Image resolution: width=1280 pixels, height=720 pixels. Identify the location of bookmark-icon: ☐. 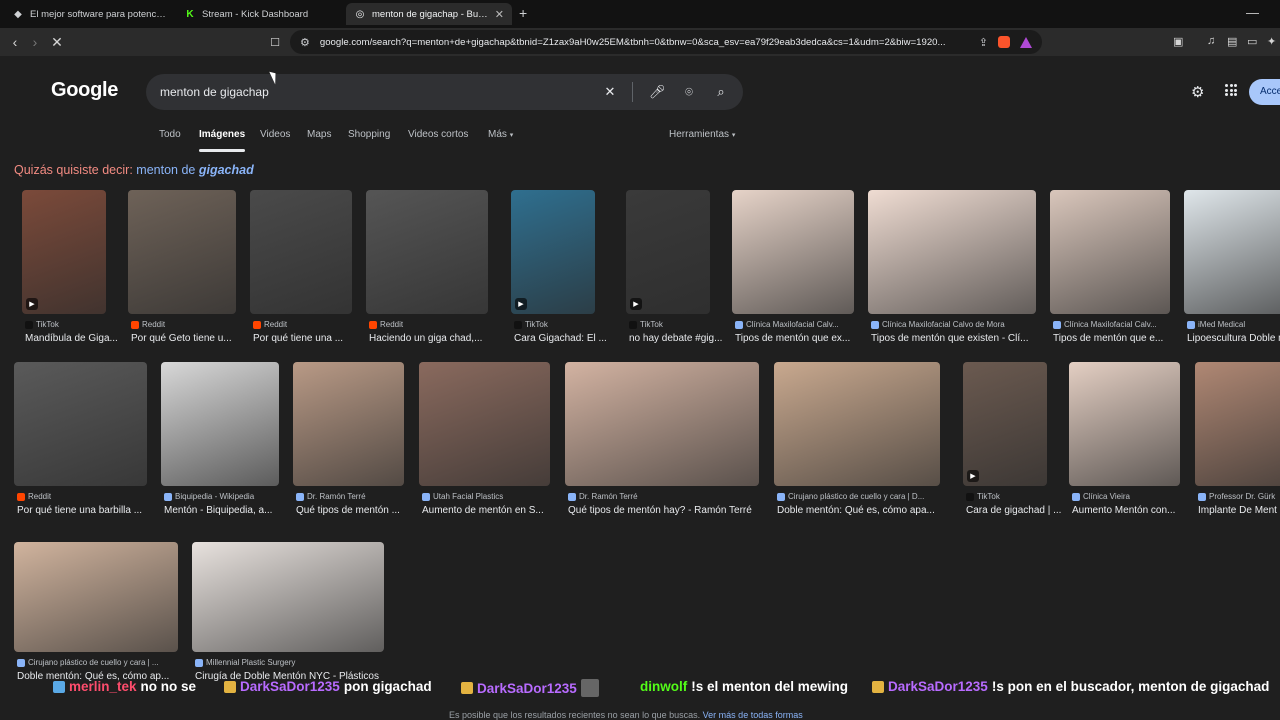
(275, 42).